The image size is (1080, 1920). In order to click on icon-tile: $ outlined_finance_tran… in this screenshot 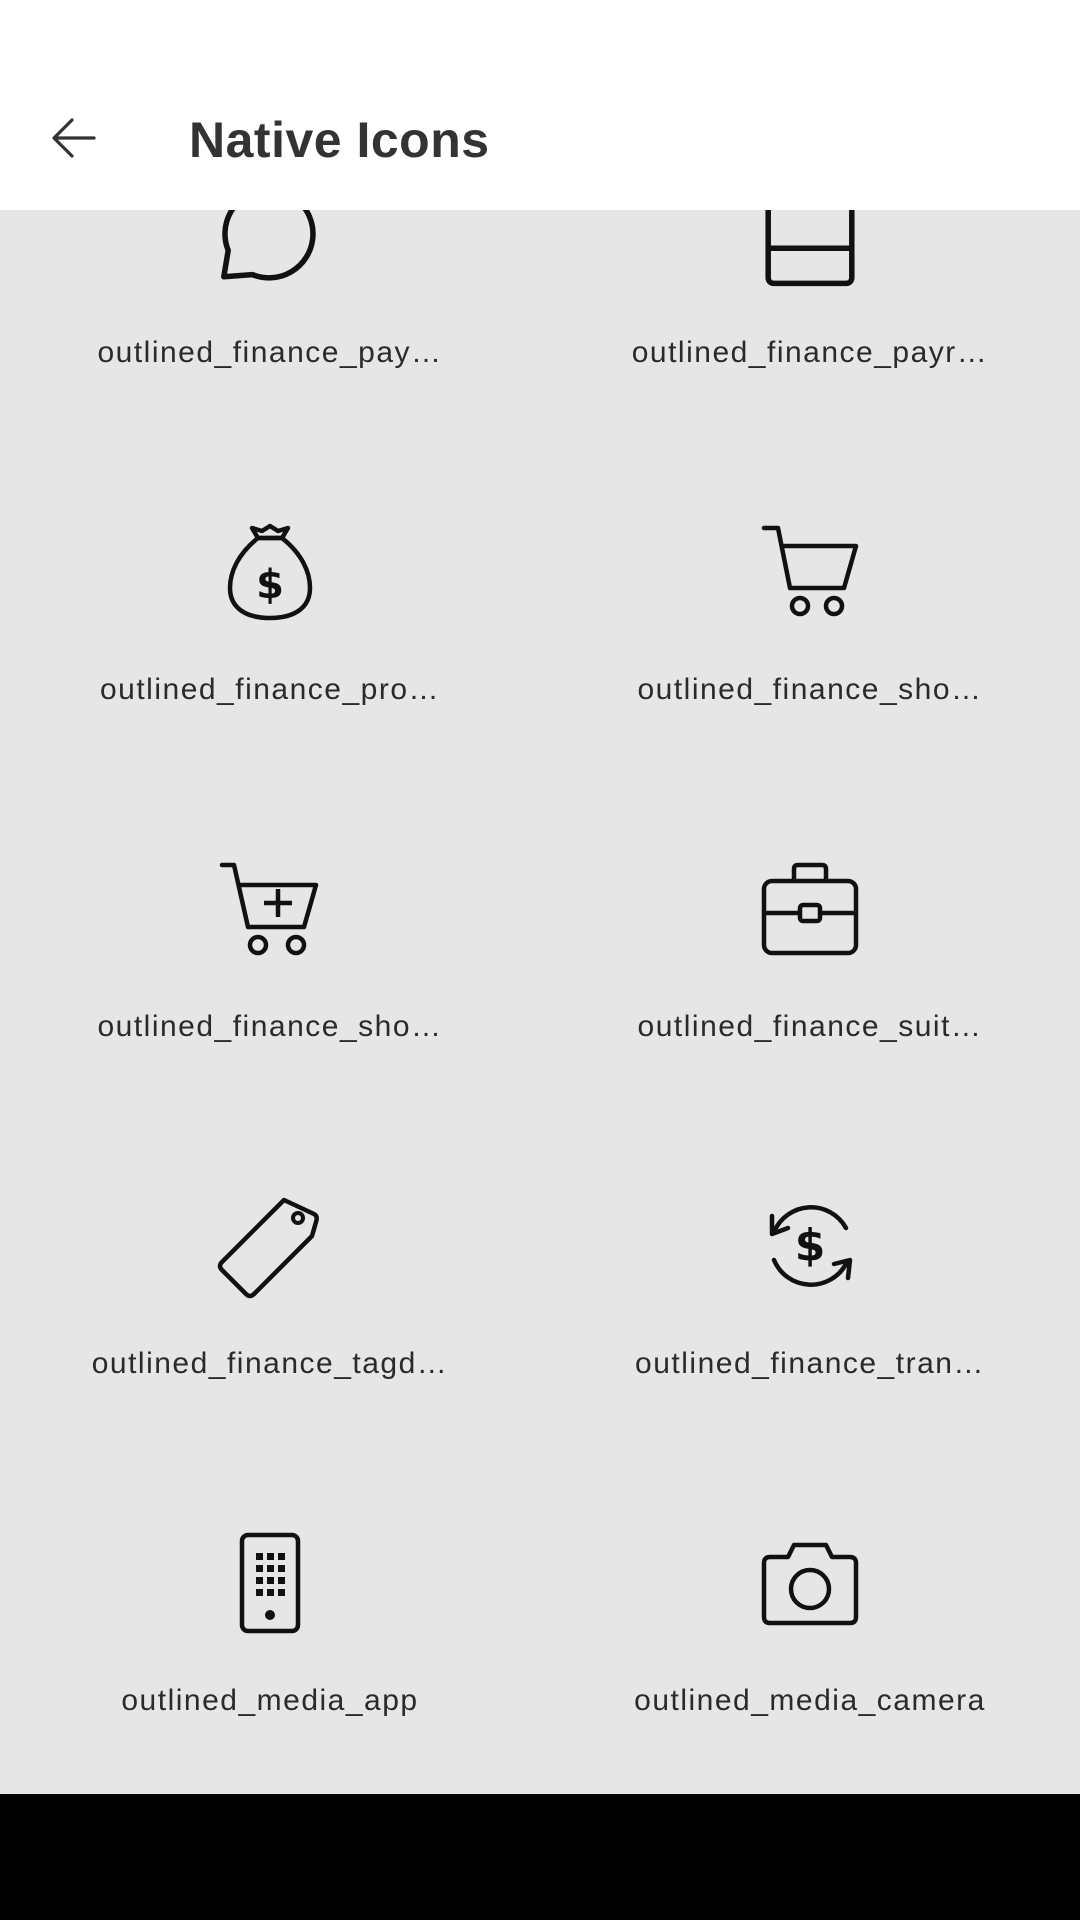, I will do `click(810, 1259)`.